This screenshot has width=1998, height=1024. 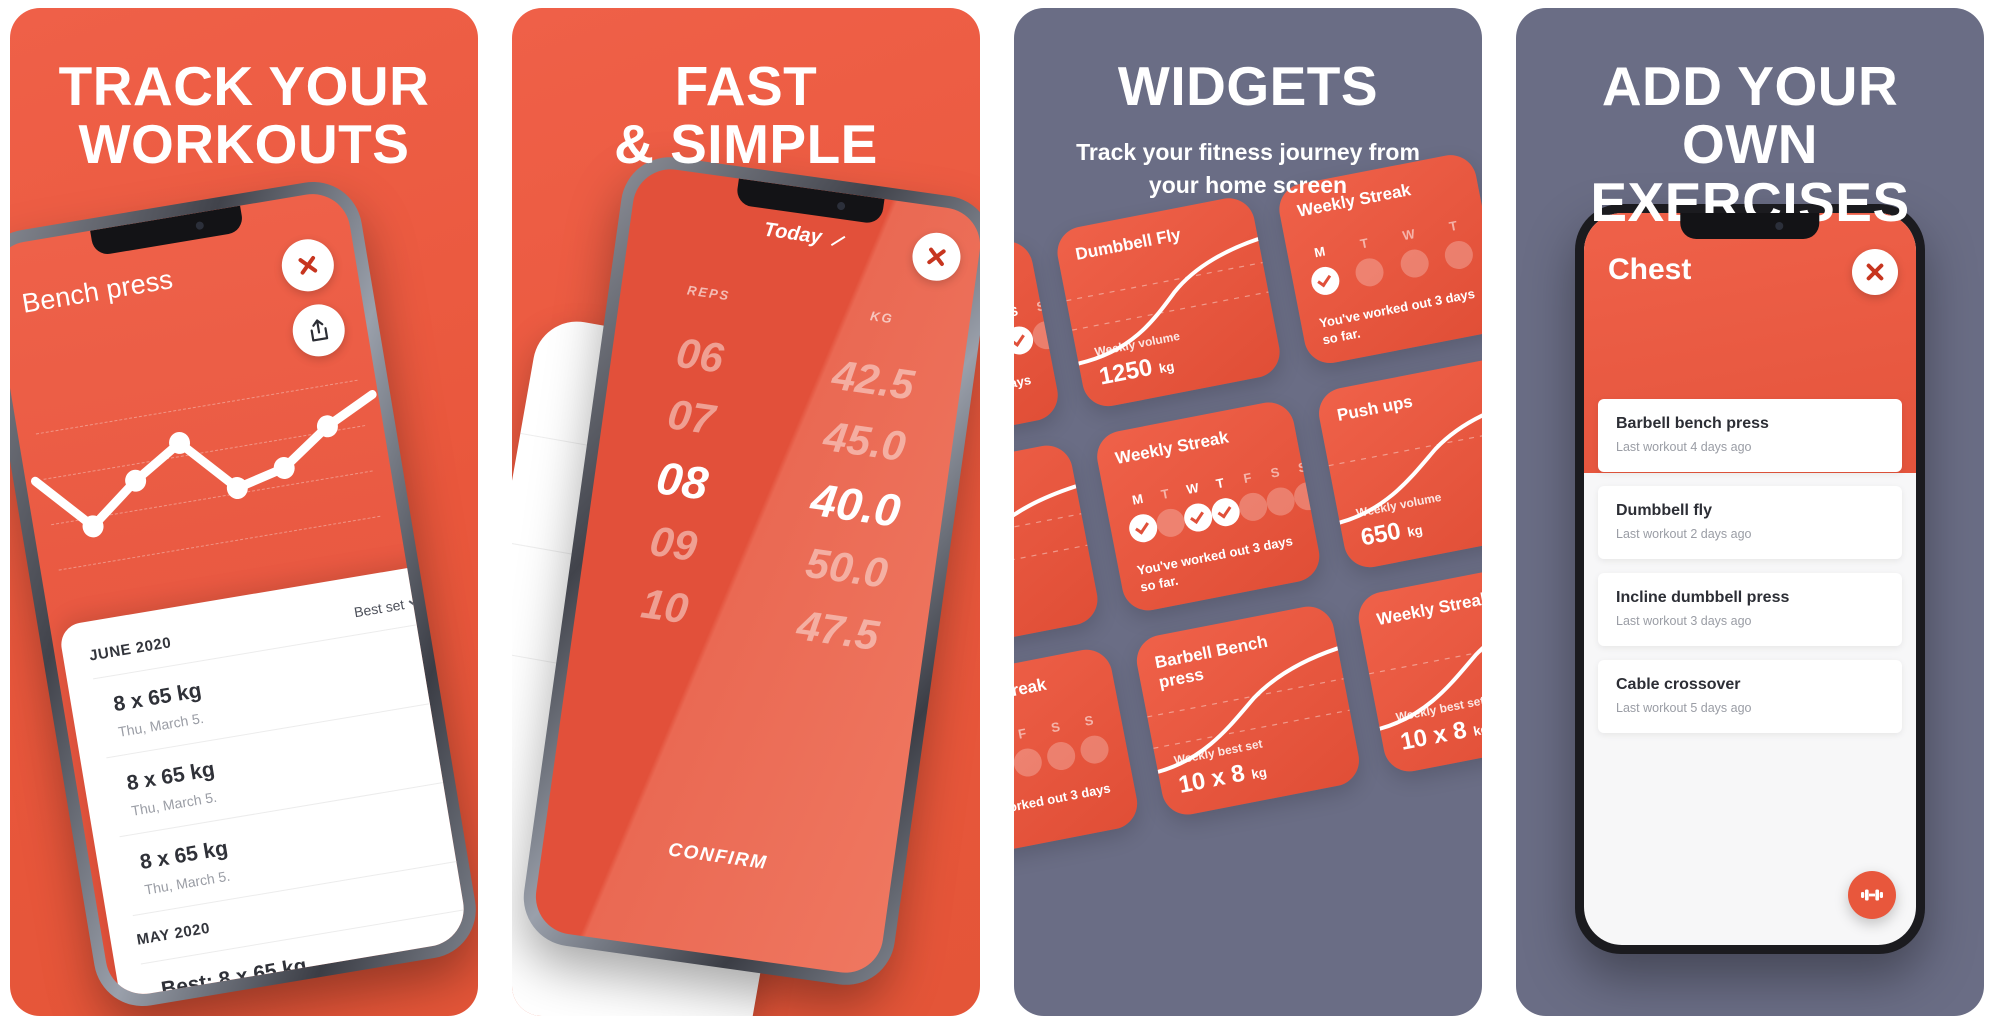 What do you see at coordinates (746, 143) in the screenshot?
I see `headline-line-2: & SIMPLE` at bounding box center [746, 143].